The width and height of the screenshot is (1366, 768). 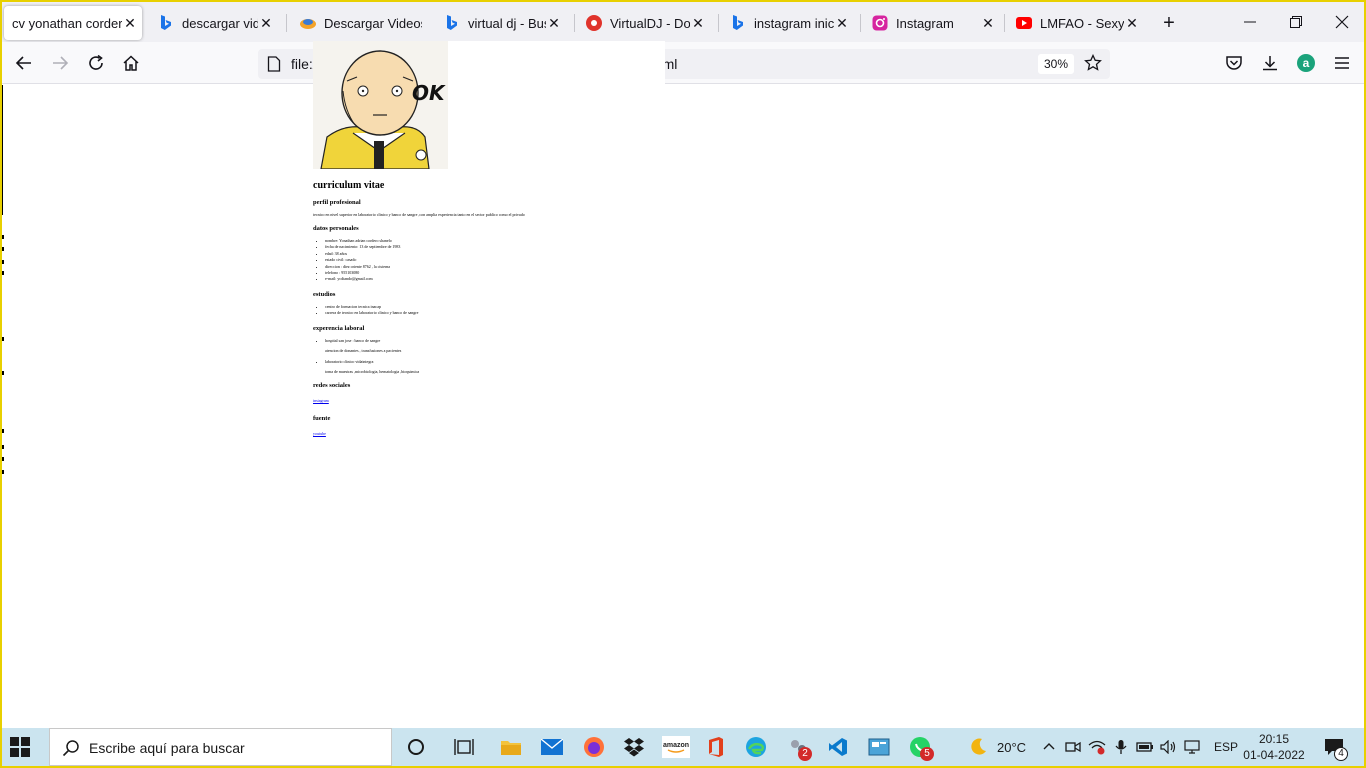 I want to click on edge-icon, so click(x=756, y=747).